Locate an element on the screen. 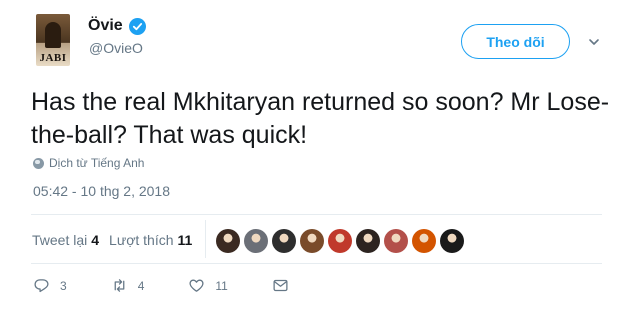  reply-icon is located at coordinates (41, 286).